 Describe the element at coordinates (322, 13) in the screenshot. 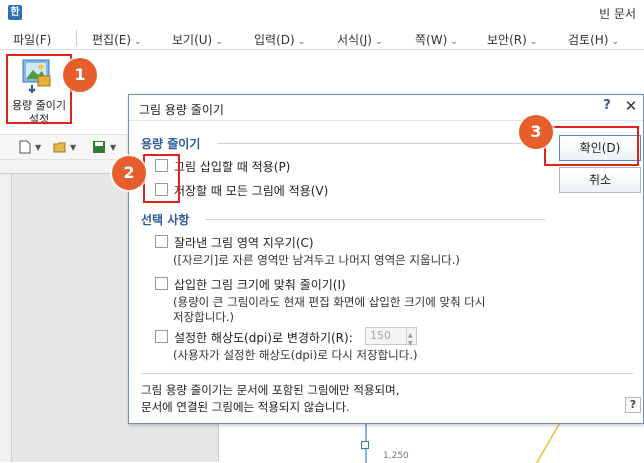

I see `title-bar: 한 빈 문서` at that location.